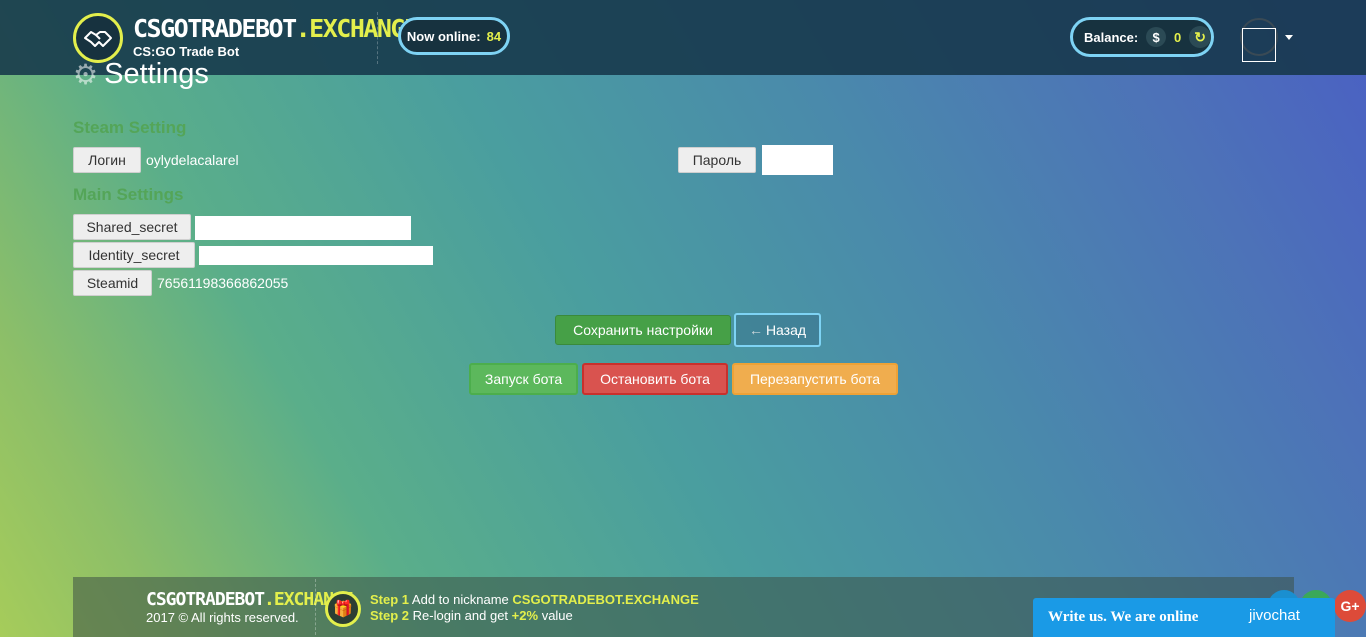  What do you see at coordinates (1274, 615) in the screenshot?
I see `chat-brand: jivochat` at bounding box center [1274, 615].